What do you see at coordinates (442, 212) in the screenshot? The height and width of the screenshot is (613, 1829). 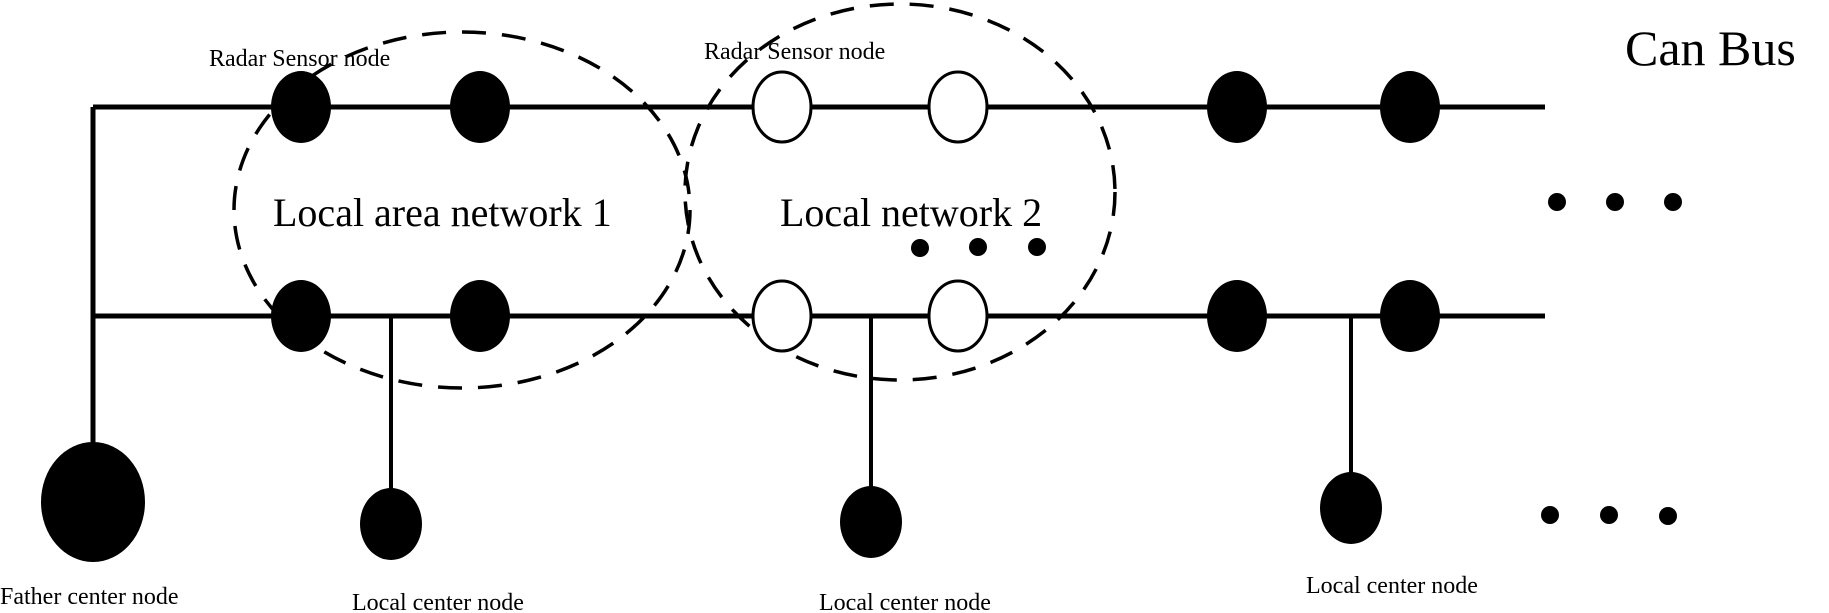 I see `network-1-label: Local area network 1` at bounding box center [442, 212].